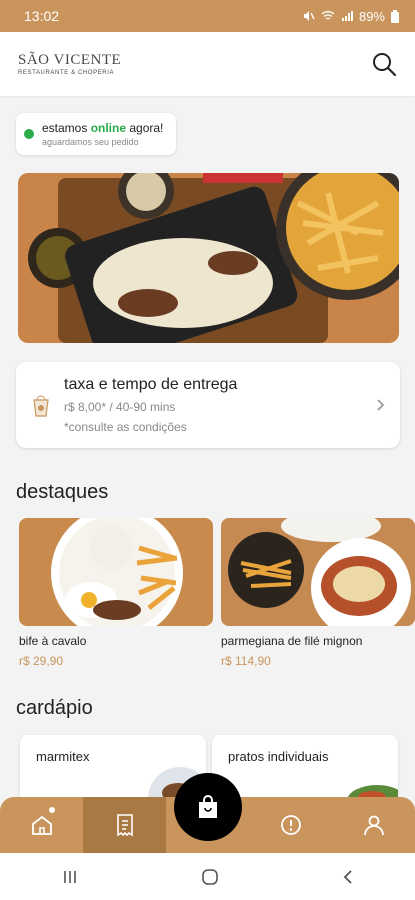  What do you see at coordinates (70, 877) in the screenshot?
I see `recent-apps-icon` at bounding box center [70, 877].